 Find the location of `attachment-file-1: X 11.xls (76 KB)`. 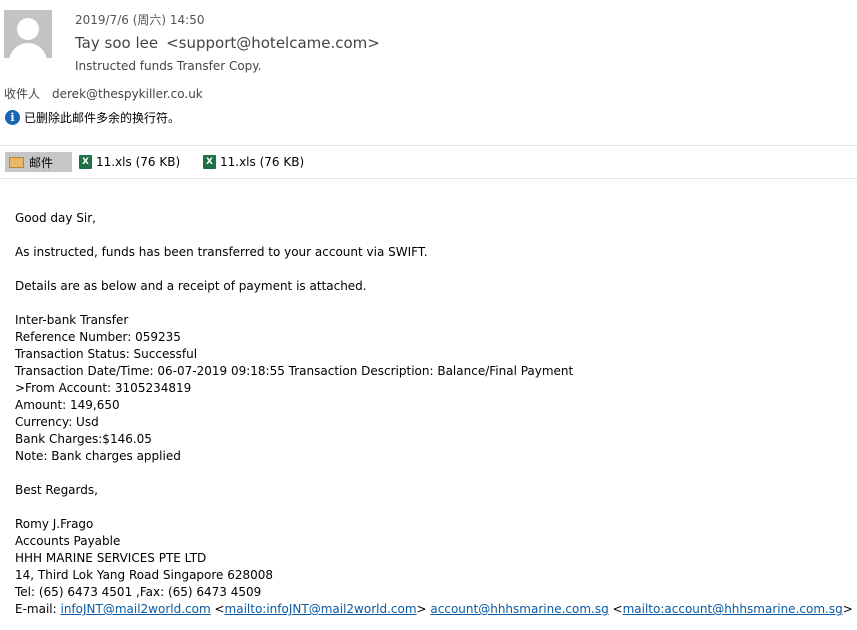

attachment-file-1: X 11.xls (76 KB) is located at coordinates (129, 162).